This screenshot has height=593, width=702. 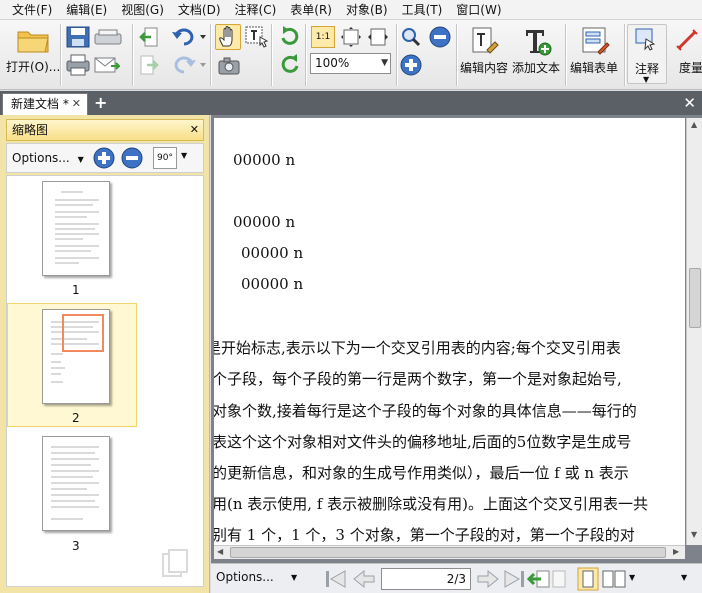 I want to click on vertical-scroll-thumb, so click(x=695, y=298).